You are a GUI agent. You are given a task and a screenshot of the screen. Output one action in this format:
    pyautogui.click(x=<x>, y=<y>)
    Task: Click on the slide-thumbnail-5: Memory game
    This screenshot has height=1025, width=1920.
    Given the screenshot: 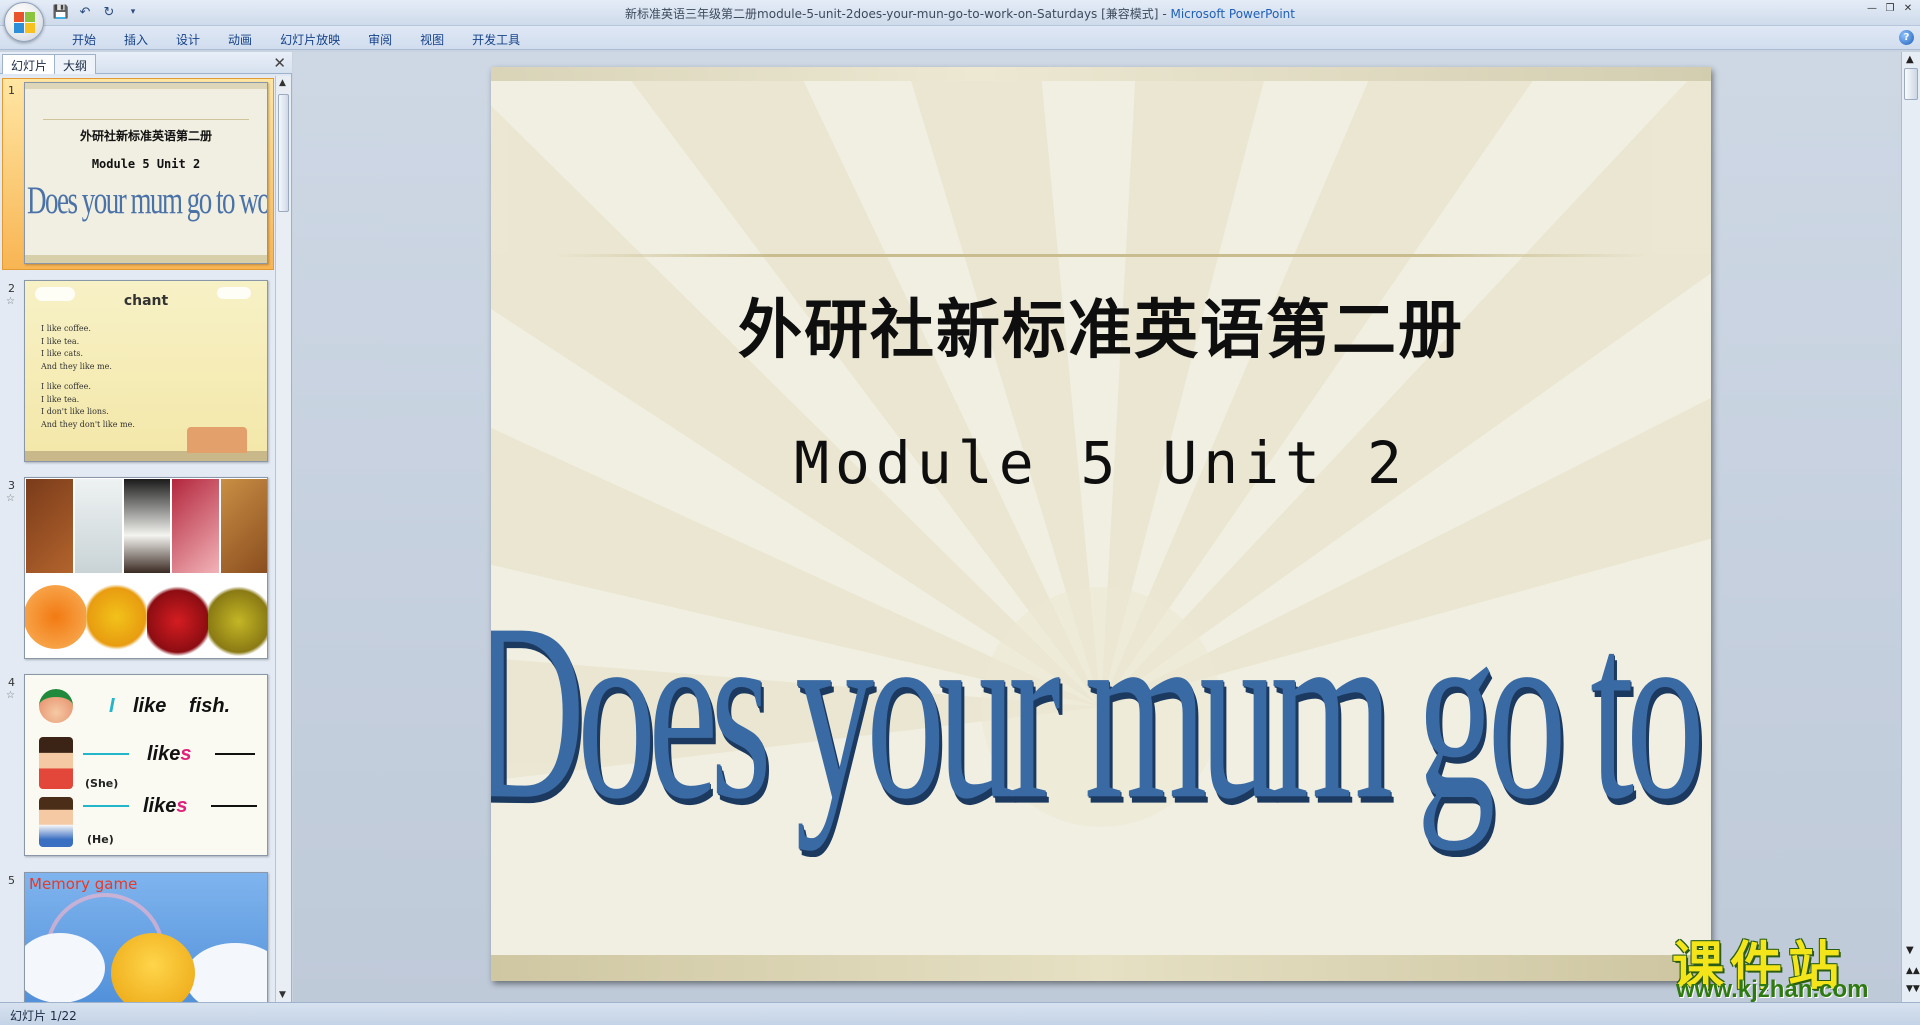 What is the action you would take?
    pyautogui.click(x=146, y=937)
    